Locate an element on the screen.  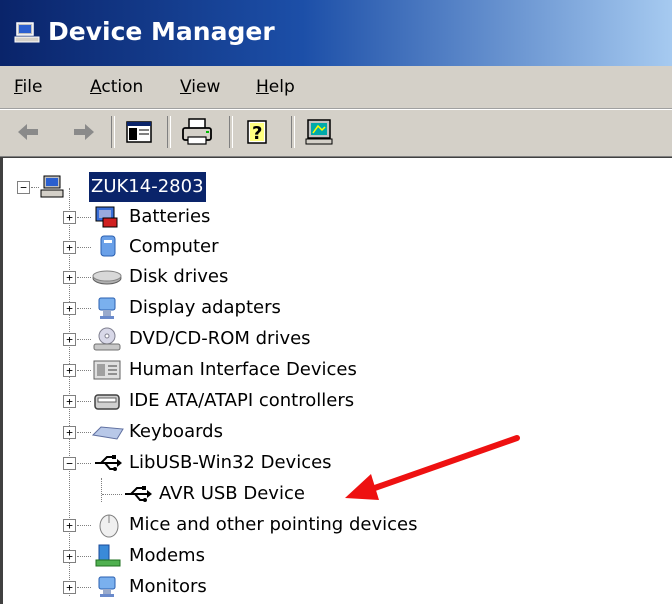
hid-icon is located at coordinates (107, 370).